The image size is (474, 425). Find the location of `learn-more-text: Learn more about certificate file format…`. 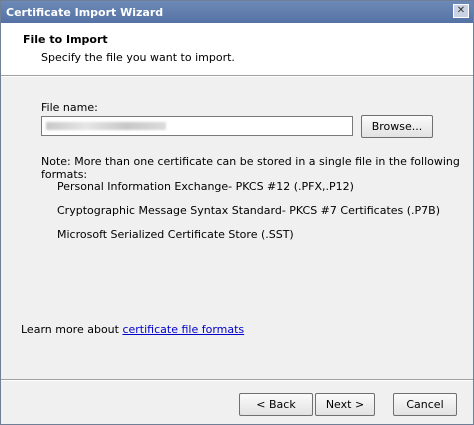

learn-more-text: Learn more about certificate file format… is located at coordinates (132, 329).